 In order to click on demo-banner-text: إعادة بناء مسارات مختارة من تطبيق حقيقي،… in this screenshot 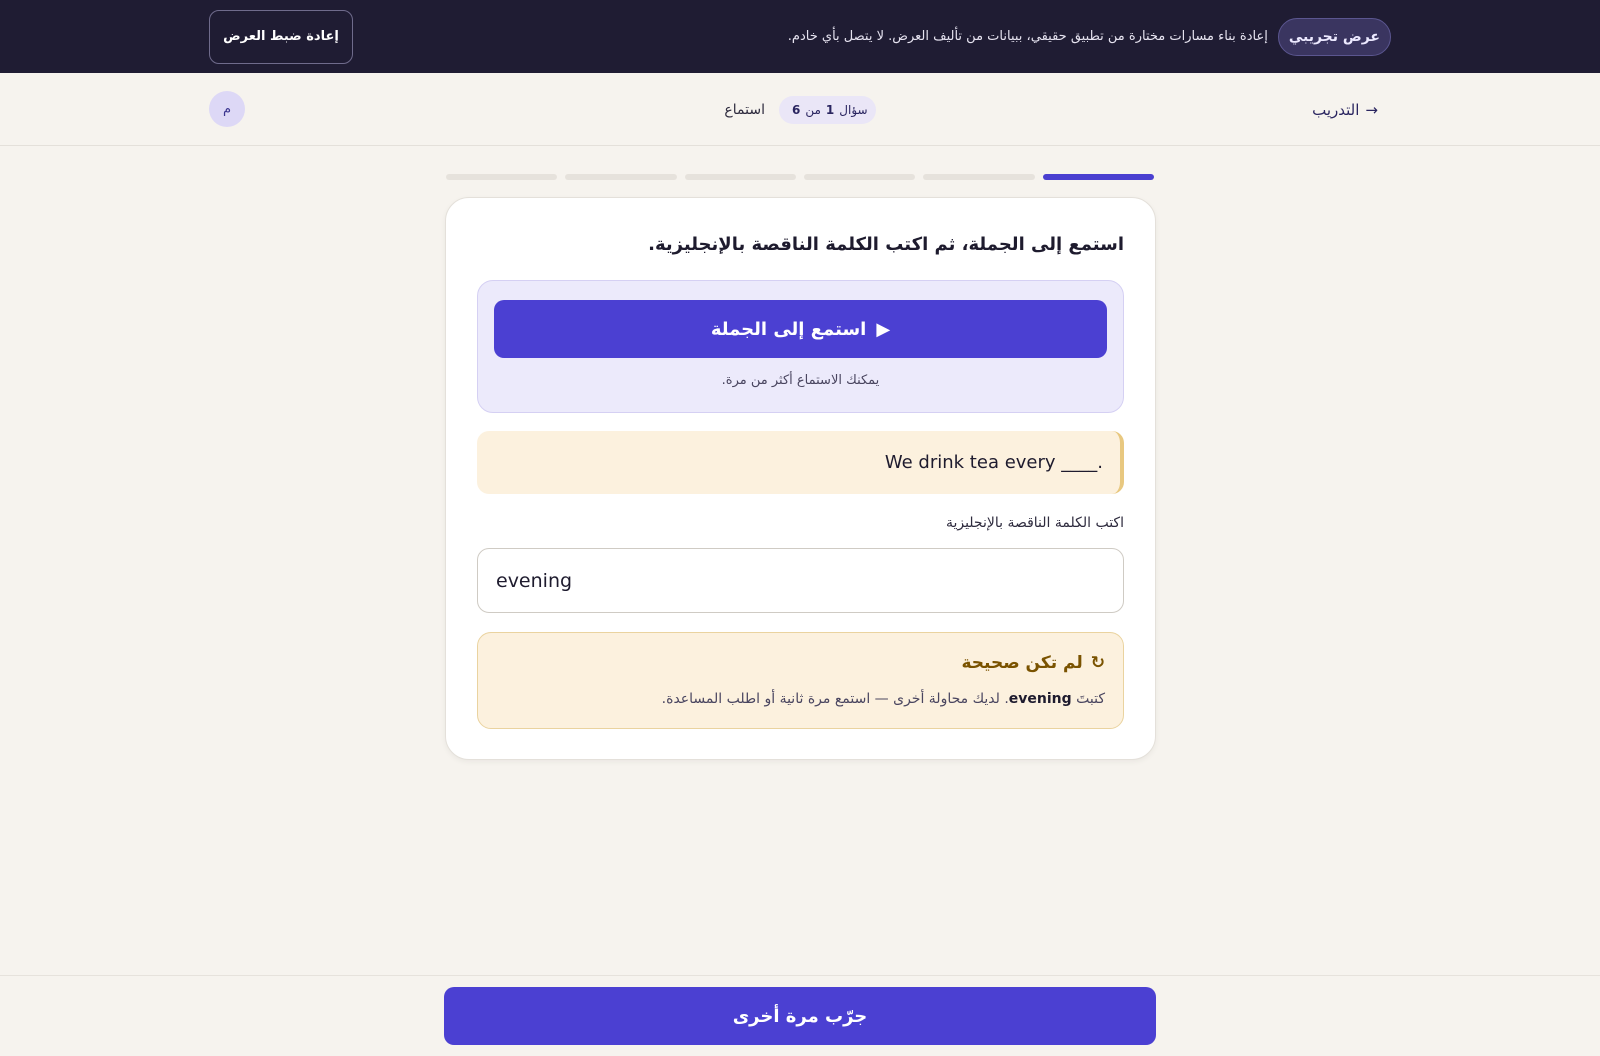, I will do `click(1027, 36)`.